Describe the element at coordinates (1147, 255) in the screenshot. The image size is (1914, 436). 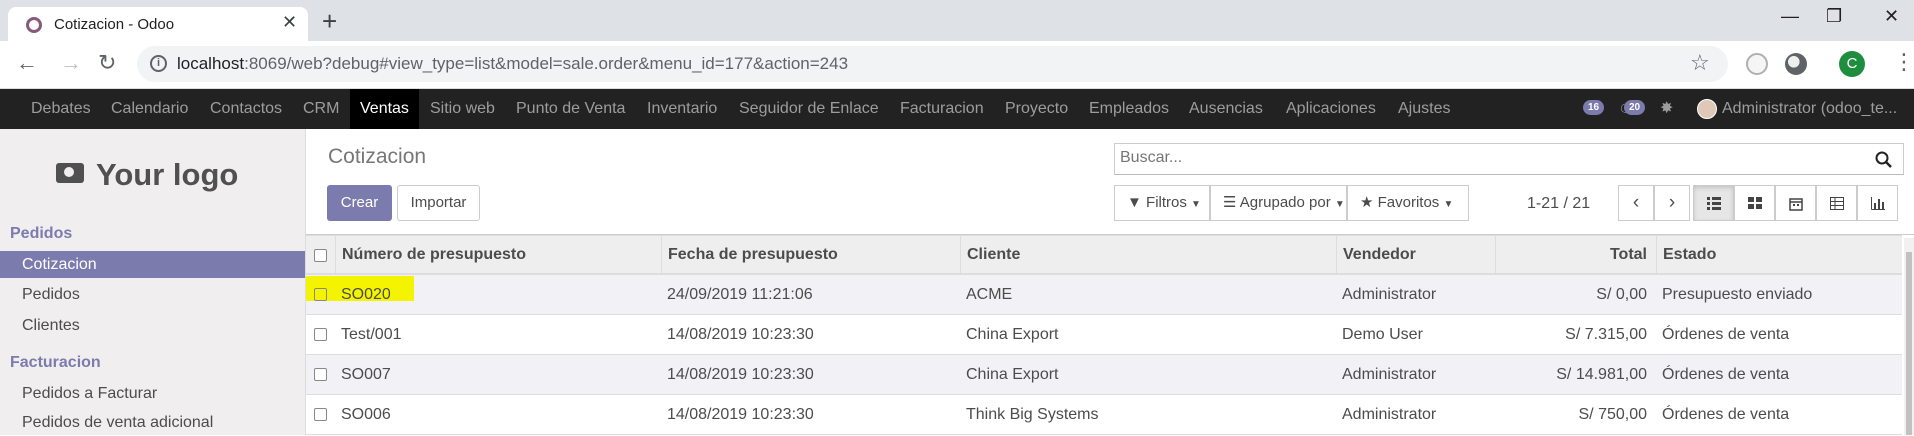
I see `column-header-customer: Cliente` at that location.